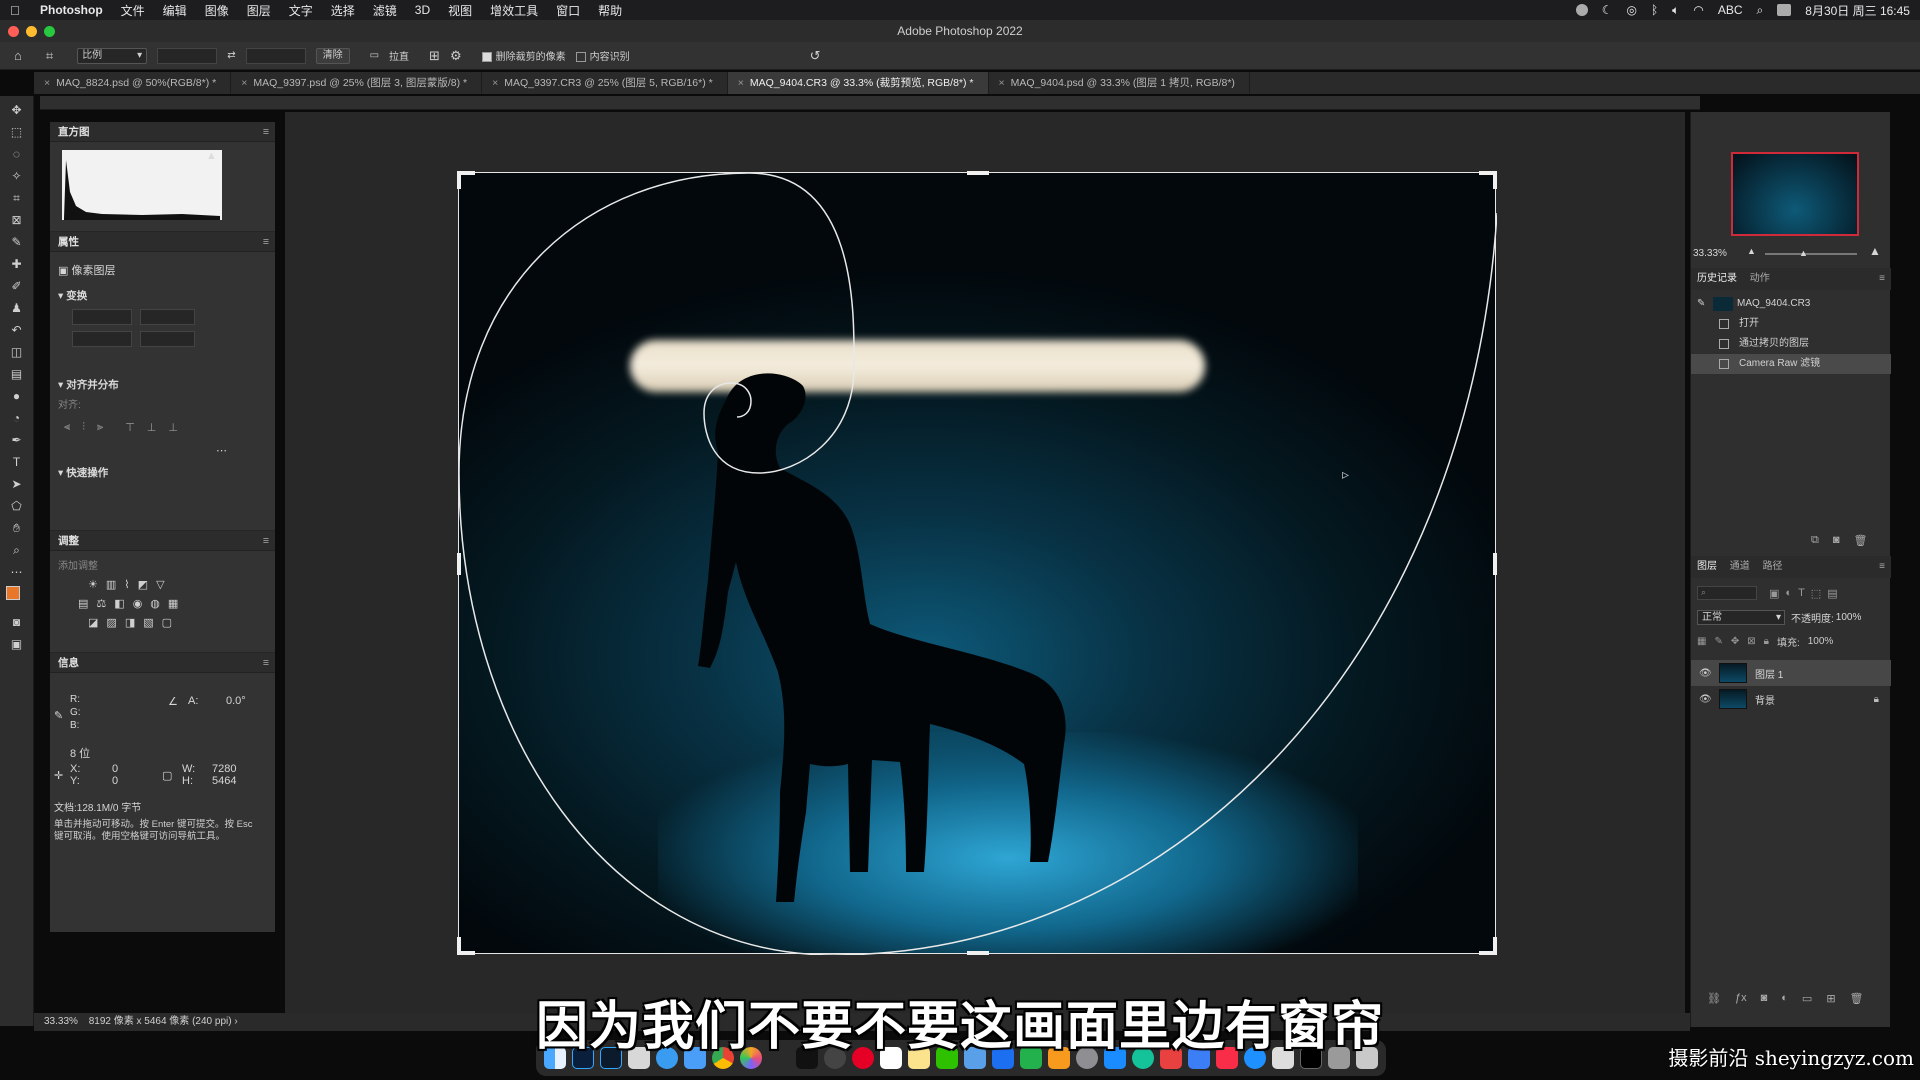 Image resolution: width=1920 pixels, height=1080 pixels. Describe the element at coordinates (460, 10) in the screenshot. I see `menu-view: 视图` at that location.